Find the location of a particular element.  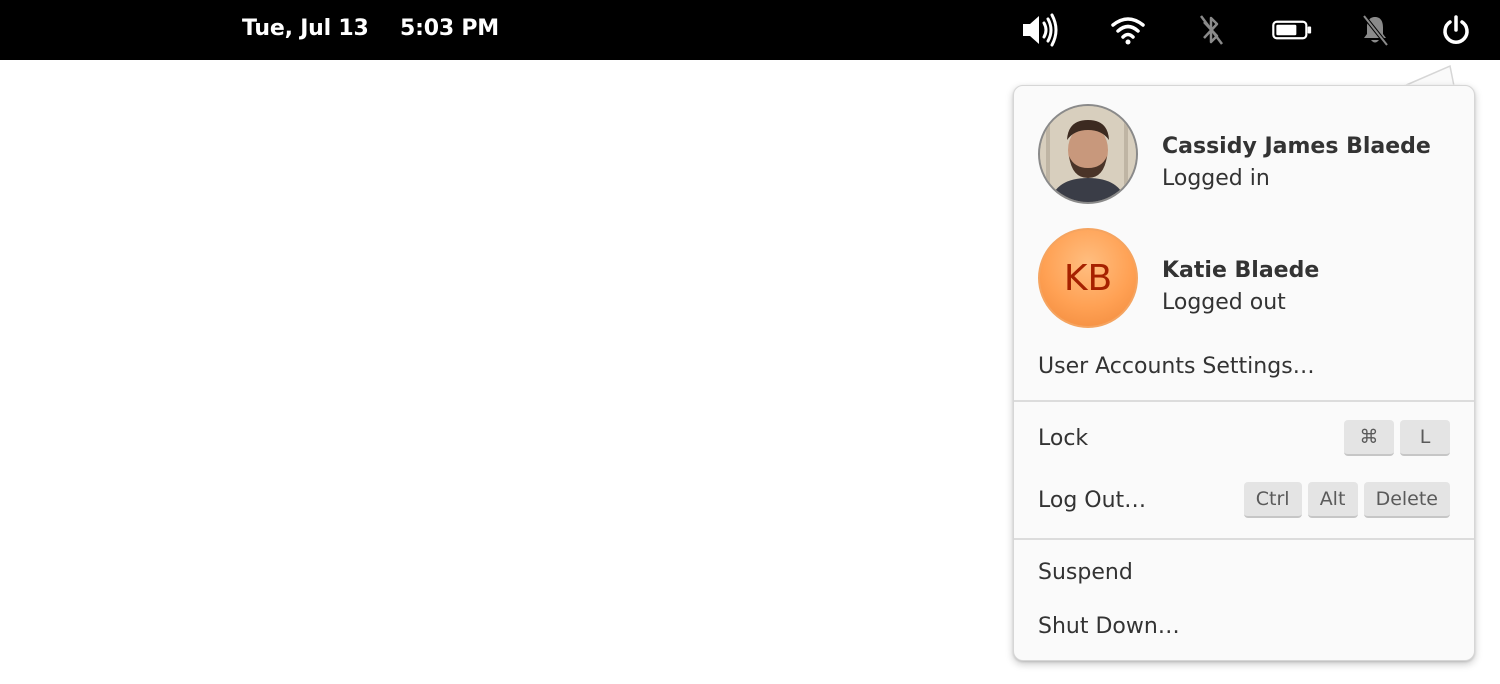

user-status: Logged out is located at coordinates (1224, 302).